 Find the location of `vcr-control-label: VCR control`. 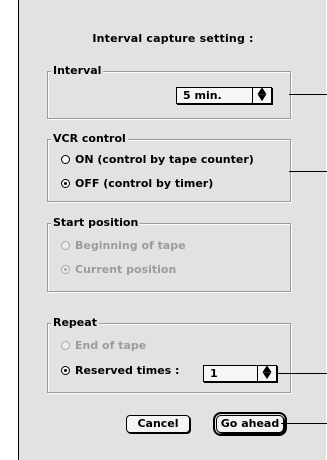

vcr-control-label: VCR control is located at coordinates (89, 139).